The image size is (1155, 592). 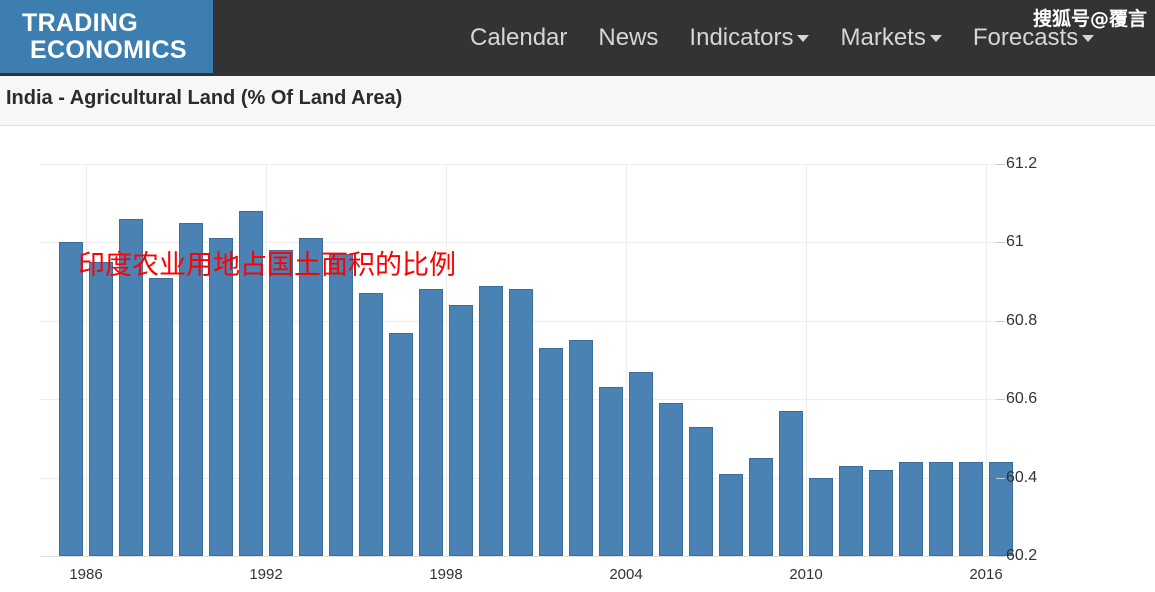 What do you see at coordinates (446, 574) in the screenshot?
I see `x-tick-label: 1998` at bounding box center [446, 574].